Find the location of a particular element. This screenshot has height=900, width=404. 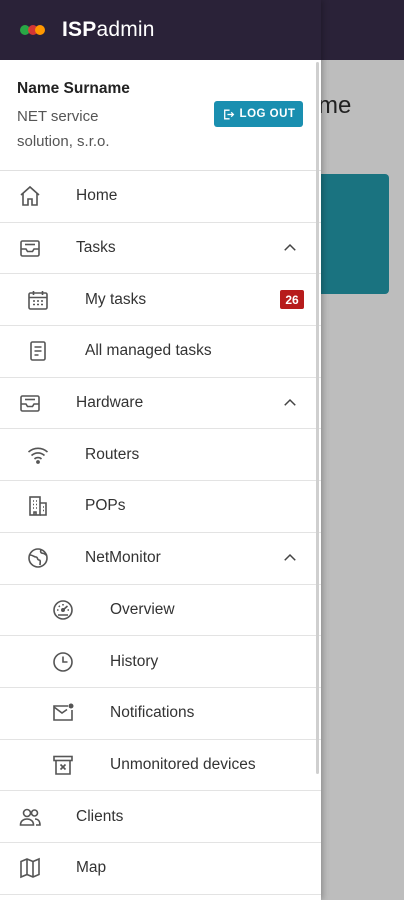

speedometer-icon is located at coordinates (63, 610).